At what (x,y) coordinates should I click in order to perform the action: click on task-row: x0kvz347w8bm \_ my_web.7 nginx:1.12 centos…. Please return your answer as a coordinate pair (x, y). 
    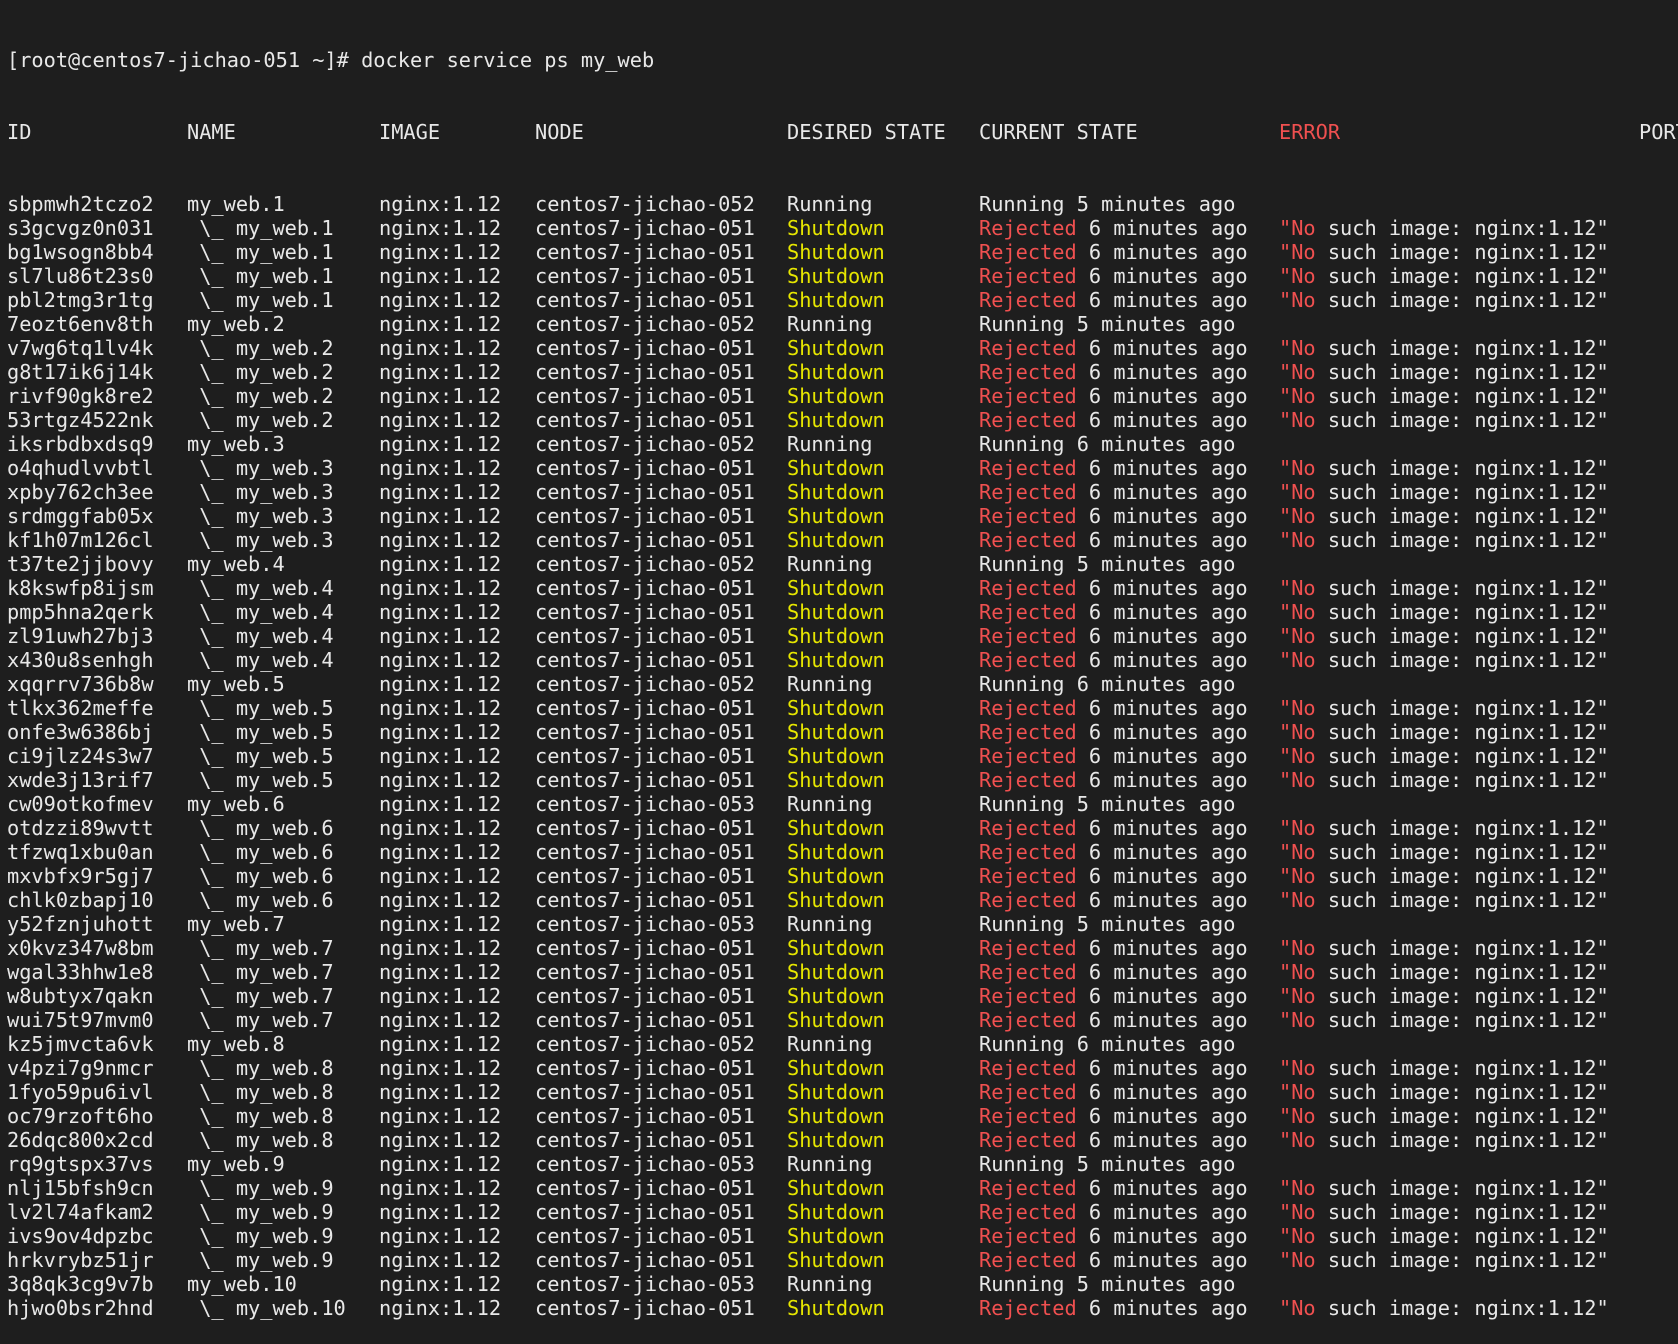
    Looking at the image, I should click on (842, 948).